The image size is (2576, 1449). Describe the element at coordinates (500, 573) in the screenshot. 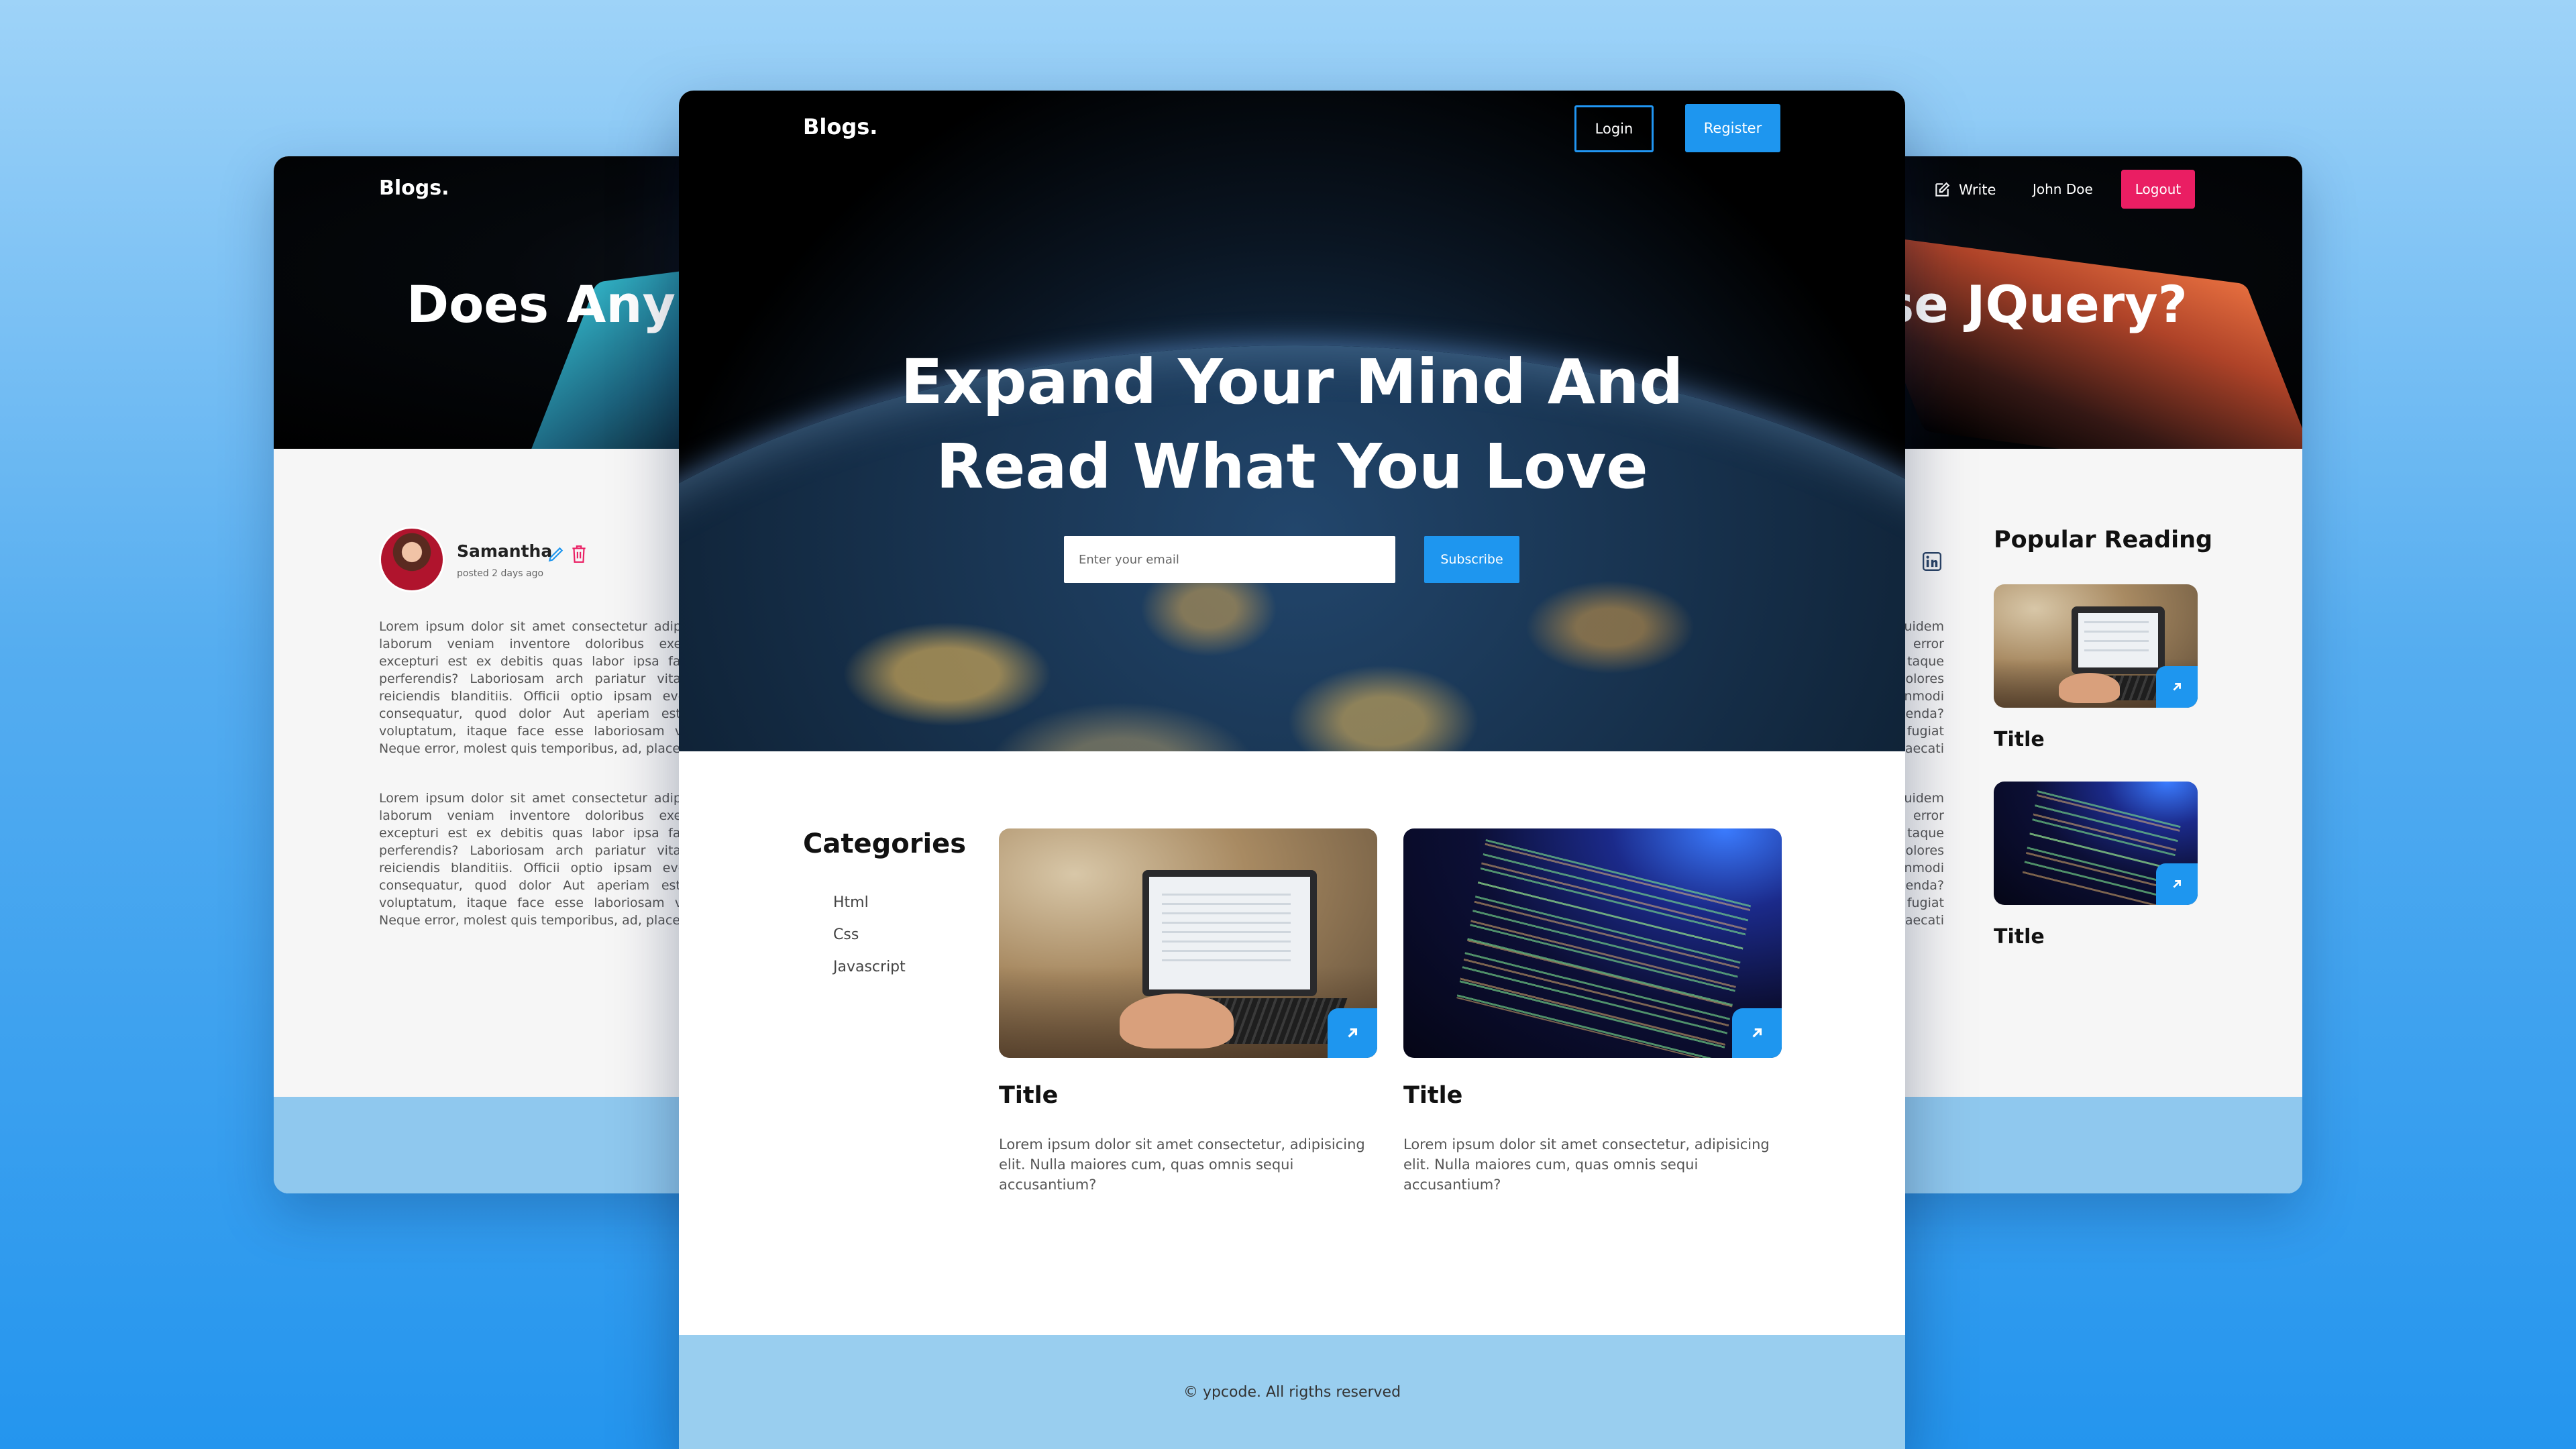

I see `posted-time: posted 2 days ago` at that location.